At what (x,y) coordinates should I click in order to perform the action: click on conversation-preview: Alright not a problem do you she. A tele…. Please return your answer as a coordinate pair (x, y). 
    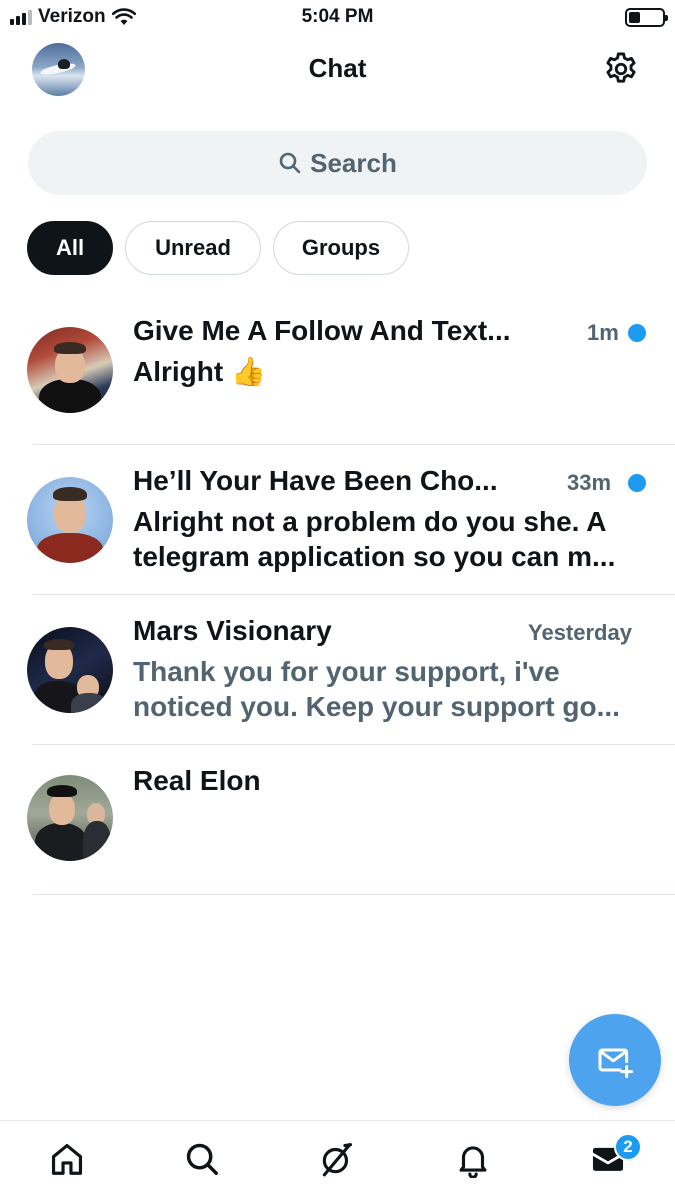
    Looking at the image, I should click on (374, 539).